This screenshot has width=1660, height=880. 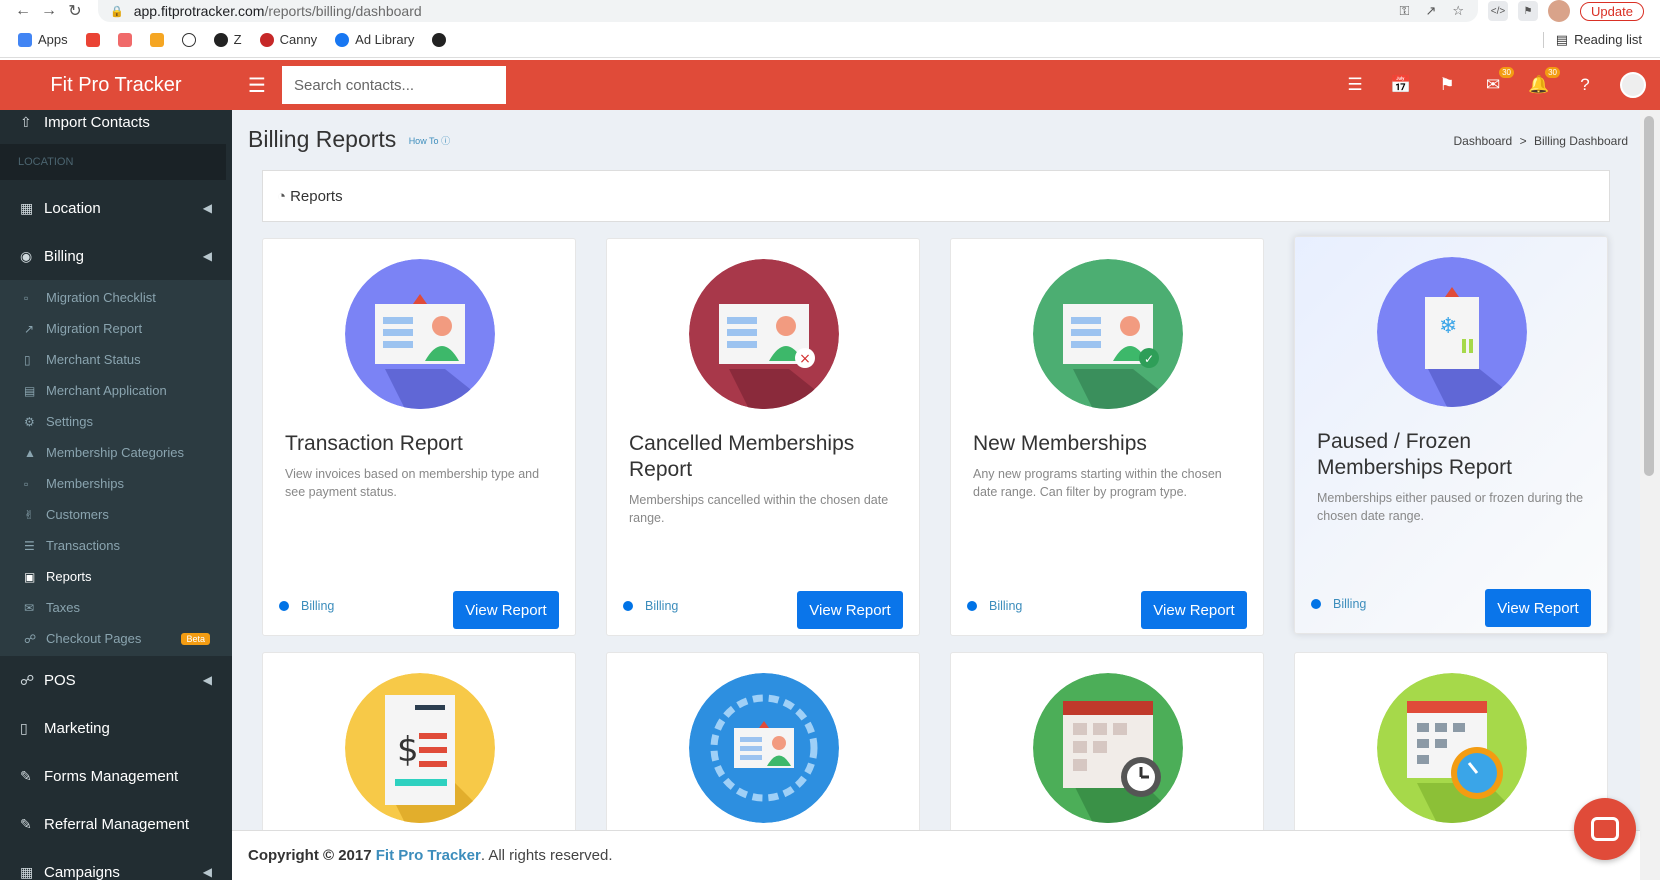 I want to click on brand-logo: Fit Pro Tracker, so click(x=116, y=85).